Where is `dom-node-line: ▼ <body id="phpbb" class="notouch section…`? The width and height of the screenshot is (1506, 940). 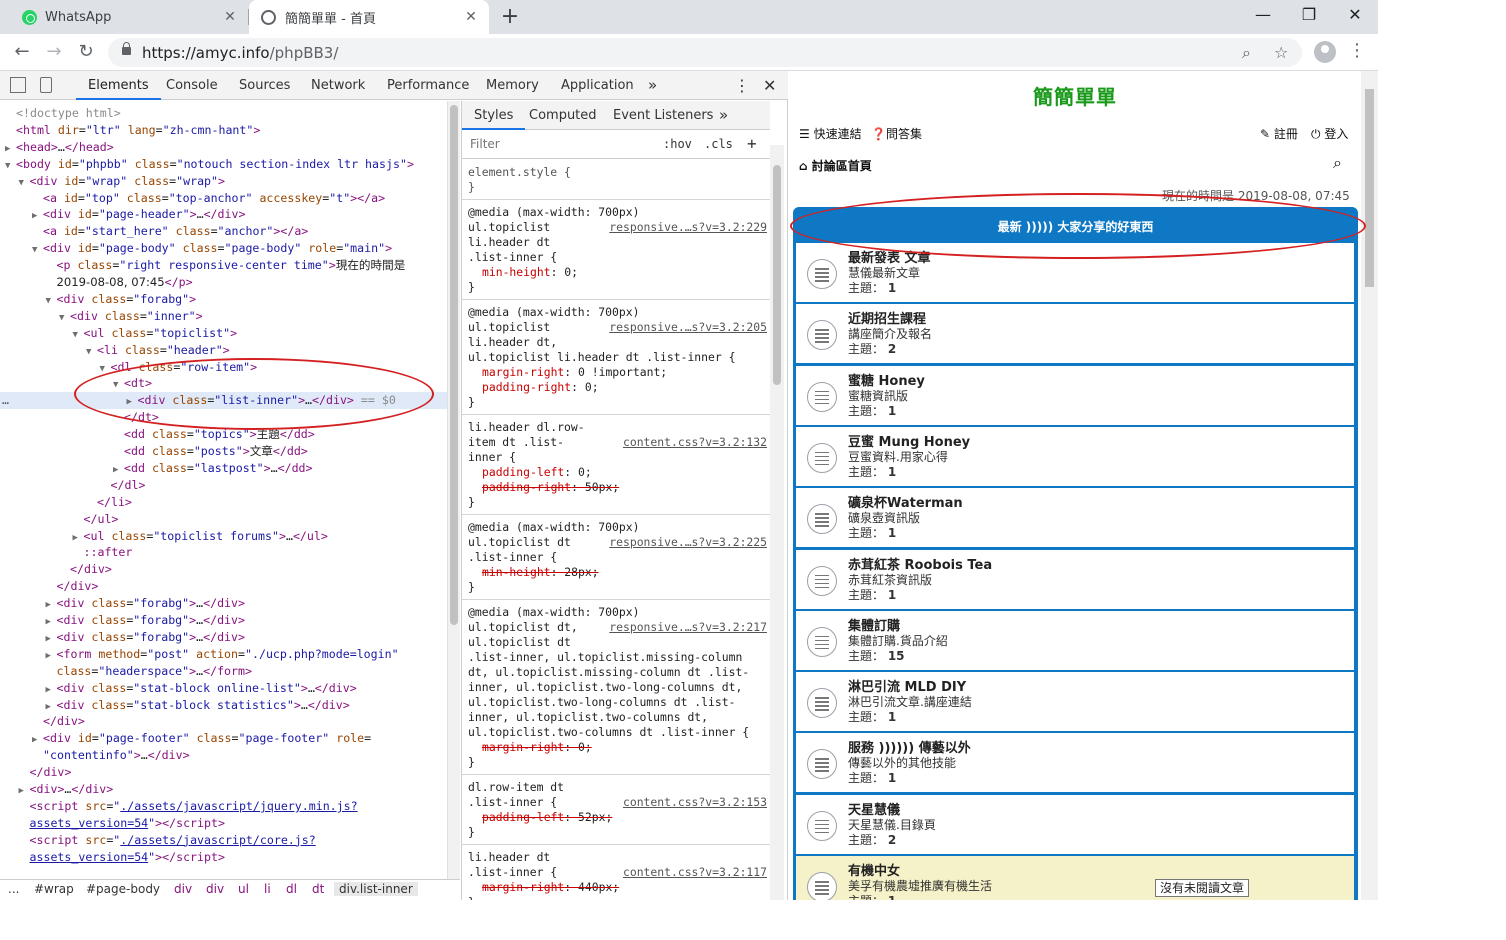
dom-node-line: ▼ <body id="phpbb" class="notouch section… is located at coordinates (223, 164).